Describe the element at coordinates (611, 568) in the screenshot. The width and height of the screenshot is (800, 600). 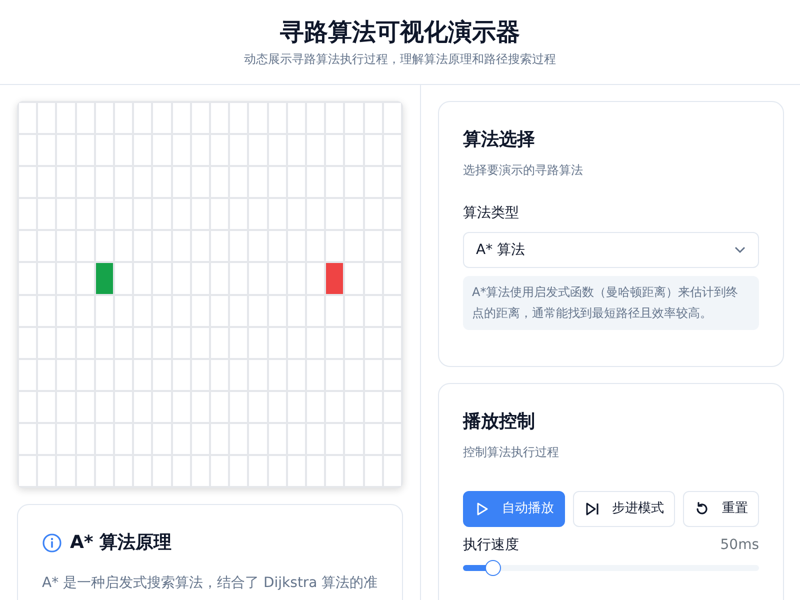
I see `speed-slider` at that location.